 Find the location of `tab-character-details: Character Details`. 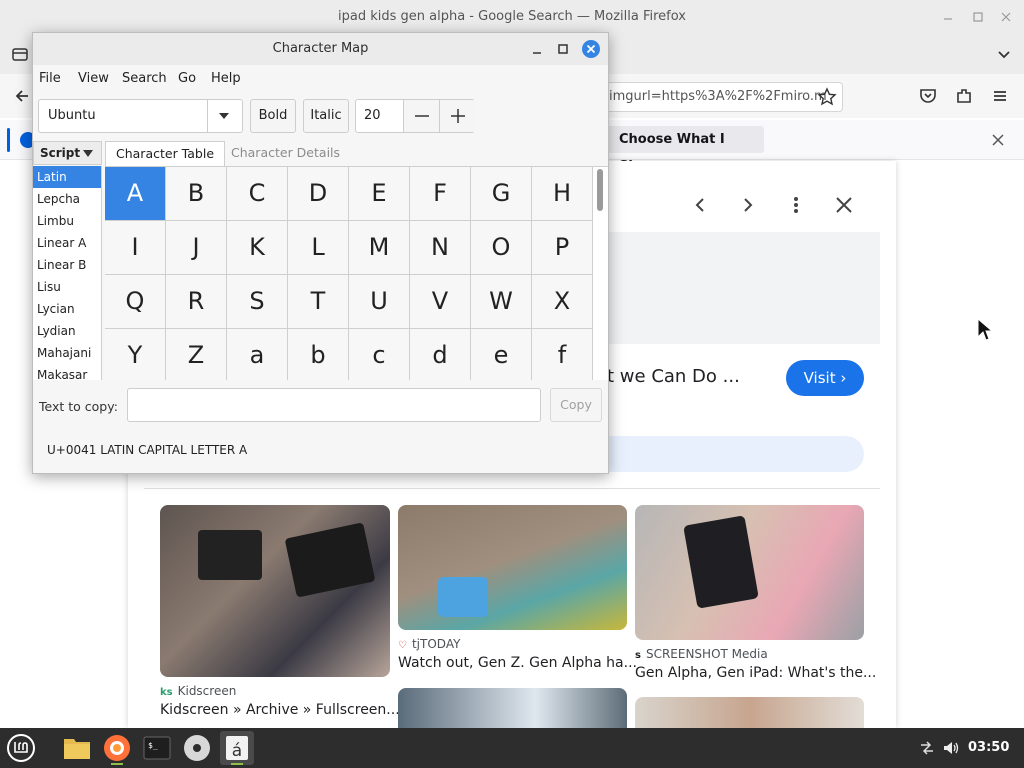

tab-character-details: Character Details is located at coordinates (285, 153).